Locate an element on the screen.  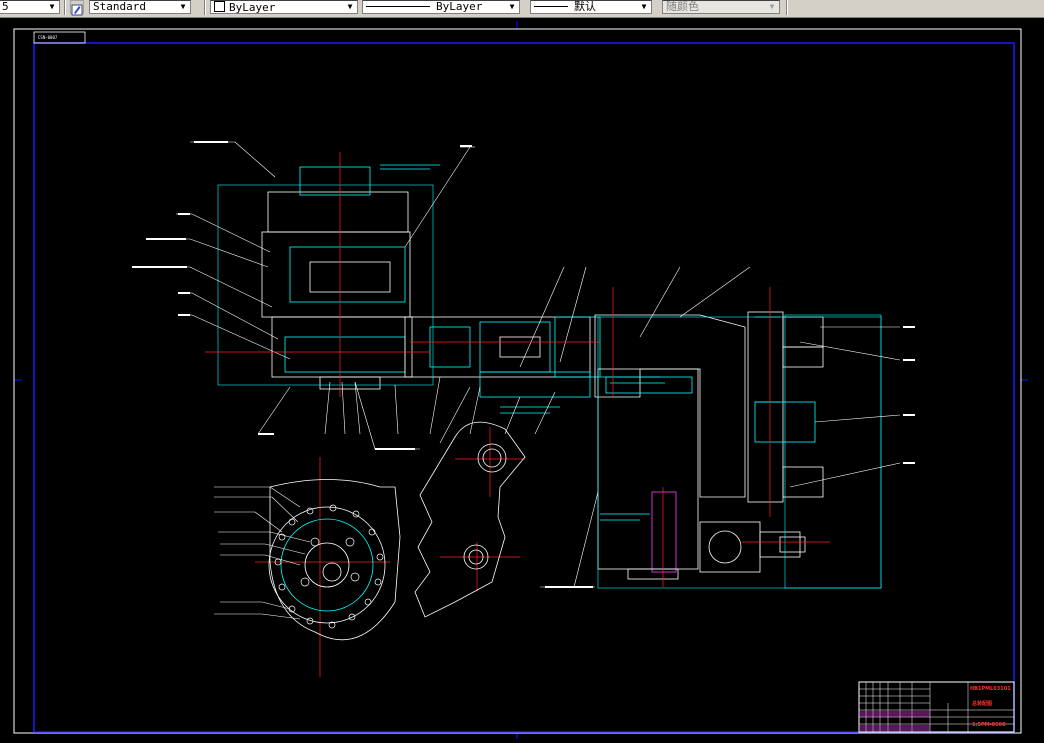
color-dropdown: ByLayer ▼ is located at coordinates (284, 7).